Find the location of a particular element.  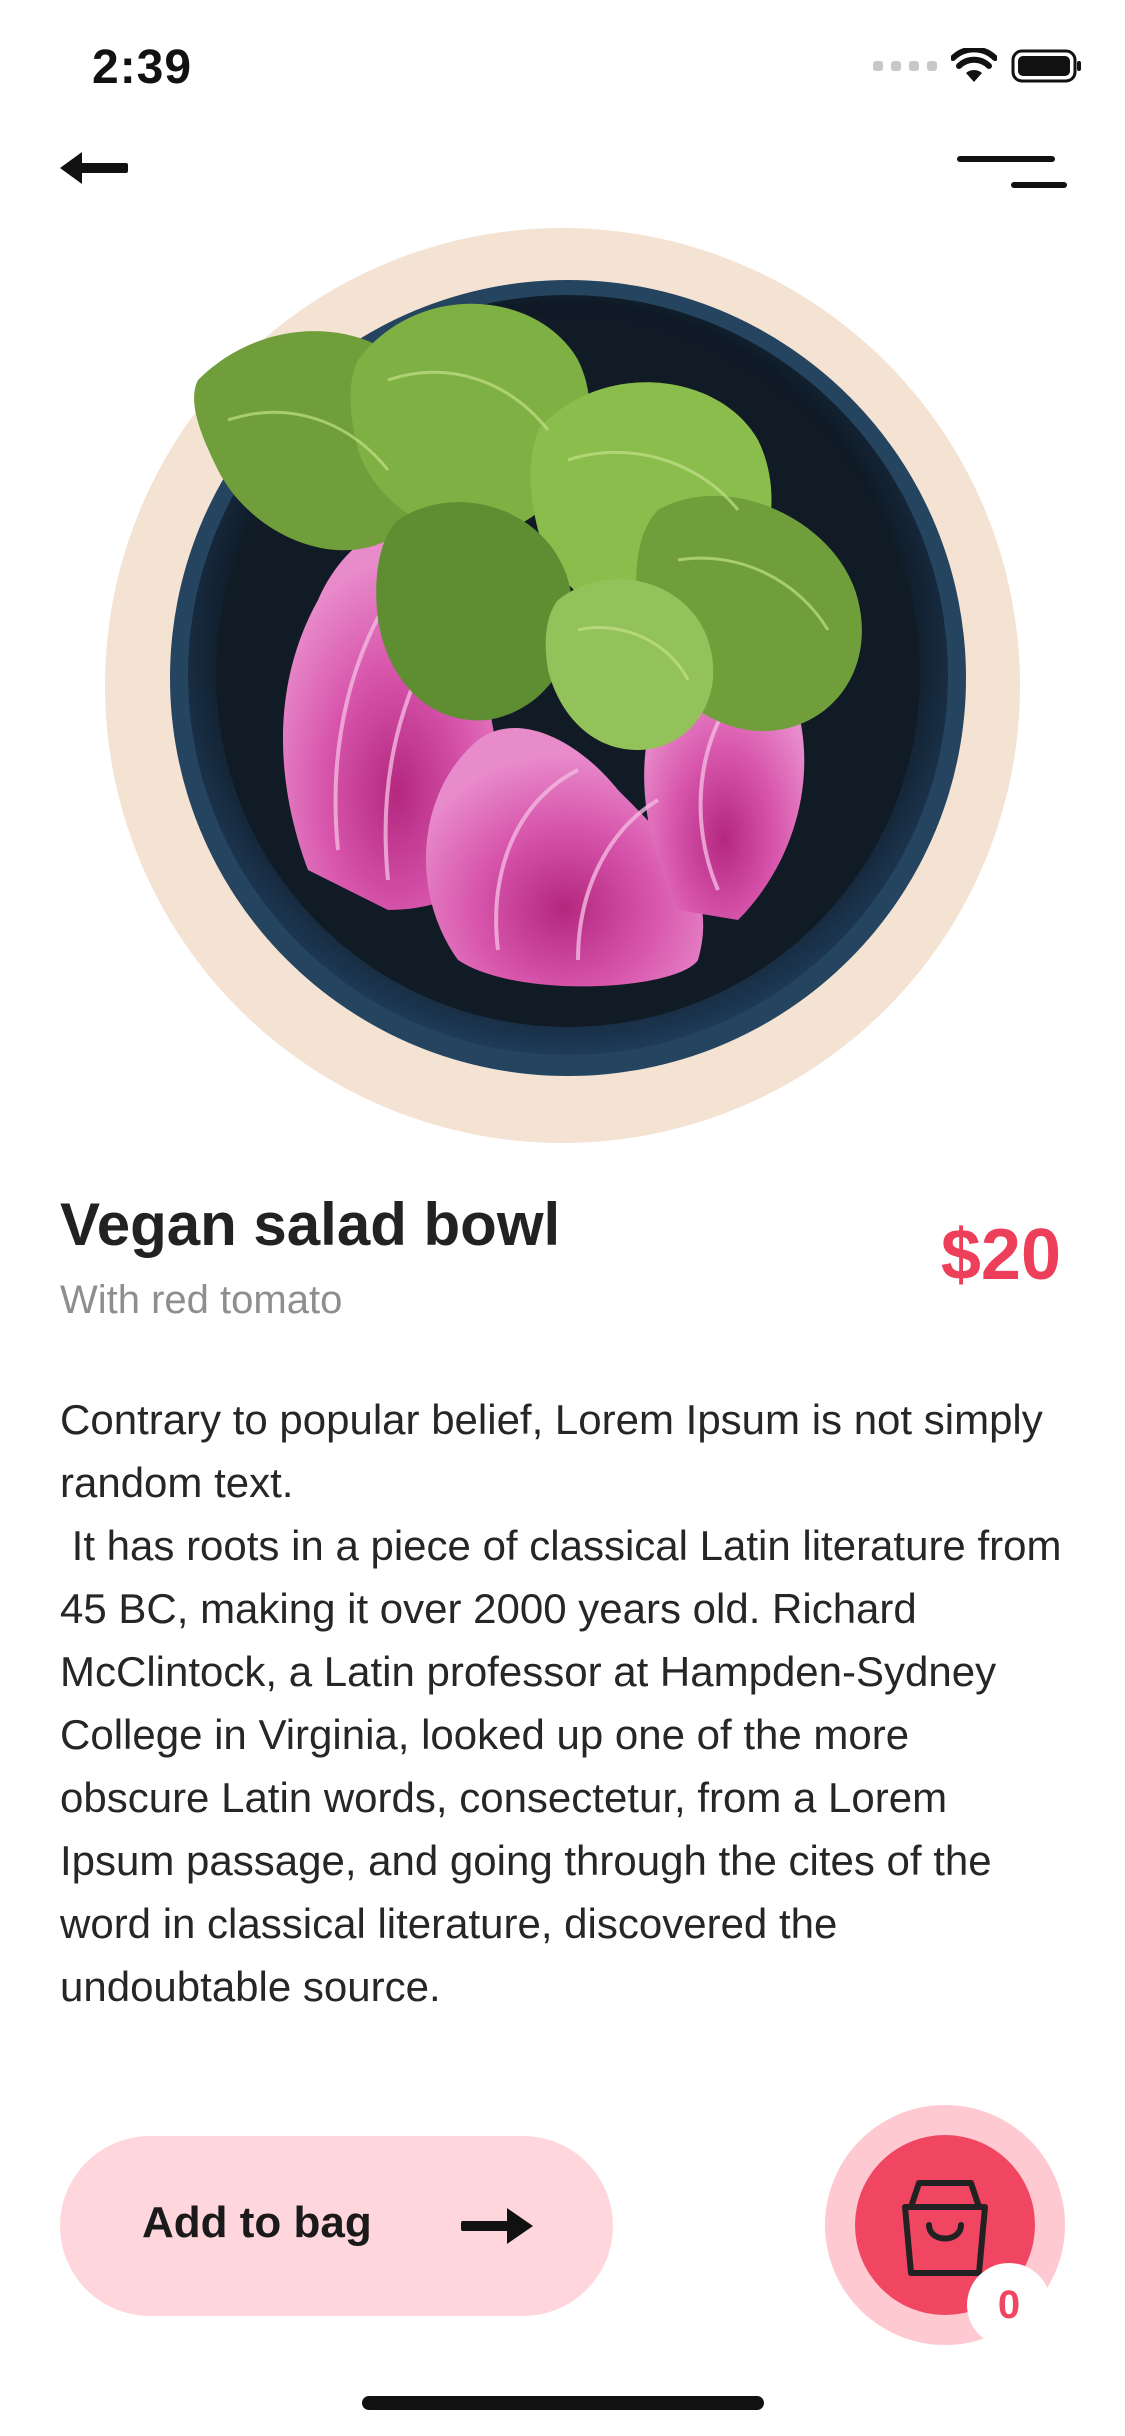

cart-button: 0 is located at coordinates (945, 2226).